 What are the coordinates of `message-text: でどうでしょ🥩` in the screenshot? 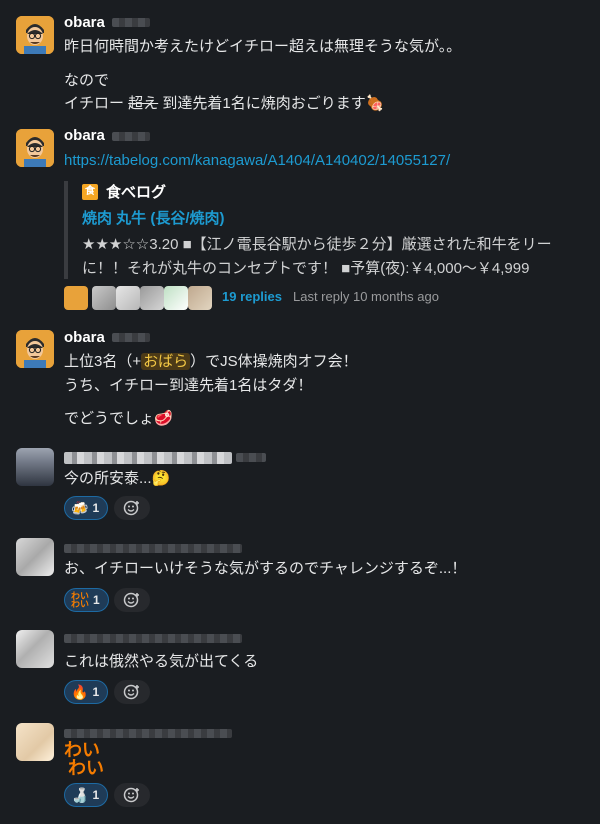 It's located at (118, 419).